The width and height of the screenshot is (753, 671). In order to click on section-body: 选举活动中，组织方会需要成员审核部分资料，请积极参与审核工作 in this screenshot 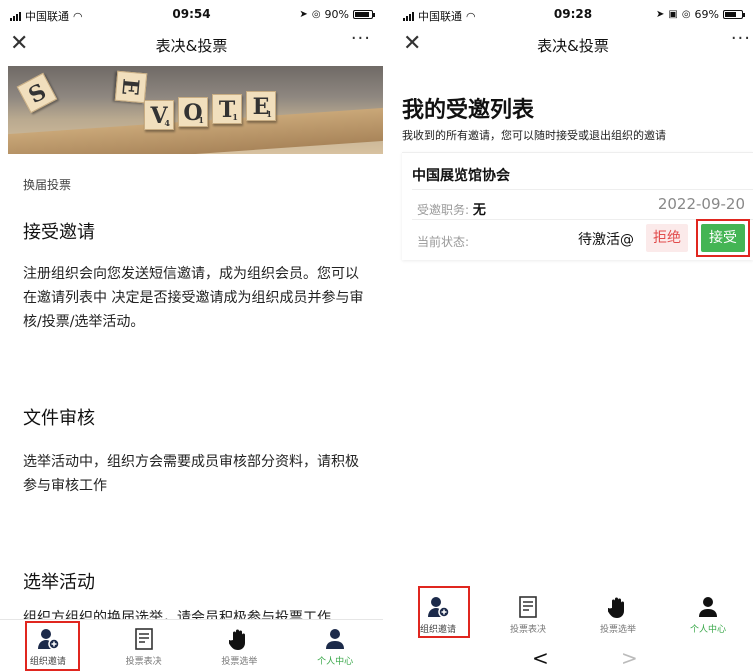, I will do `click(191, 474)`.